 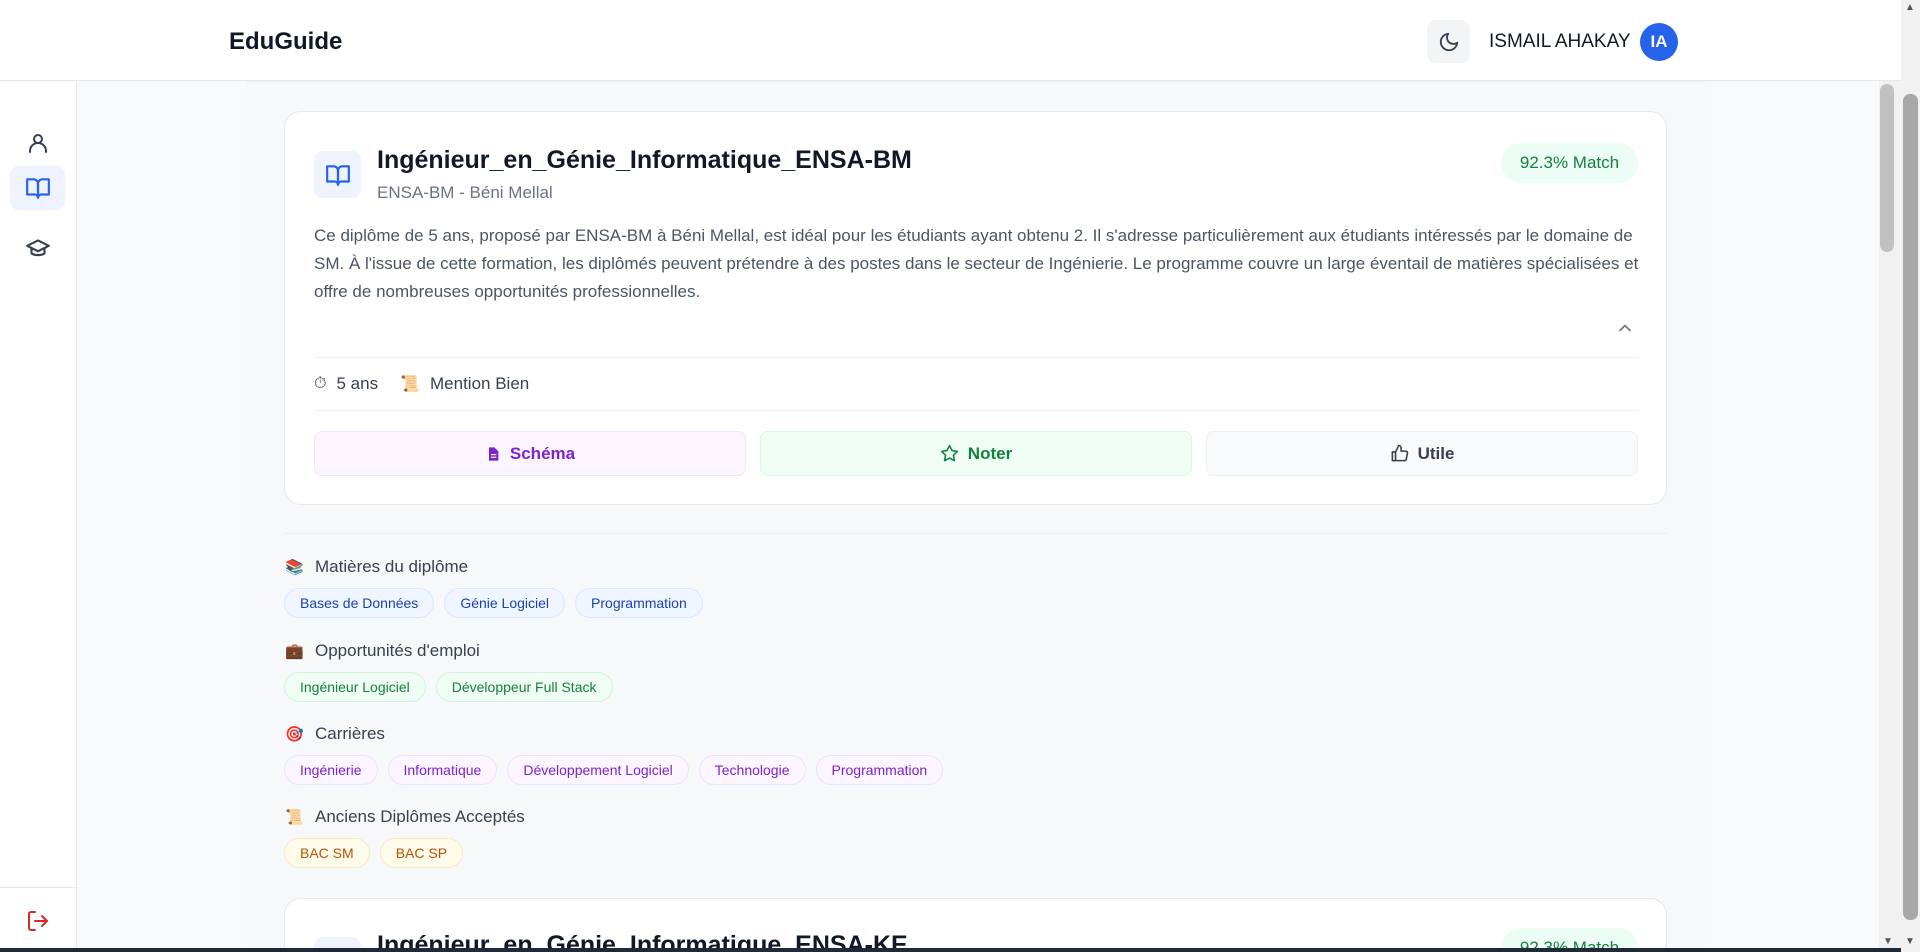 I want to click on subject-tag: Bases de Données, so click(x=359, y=603).